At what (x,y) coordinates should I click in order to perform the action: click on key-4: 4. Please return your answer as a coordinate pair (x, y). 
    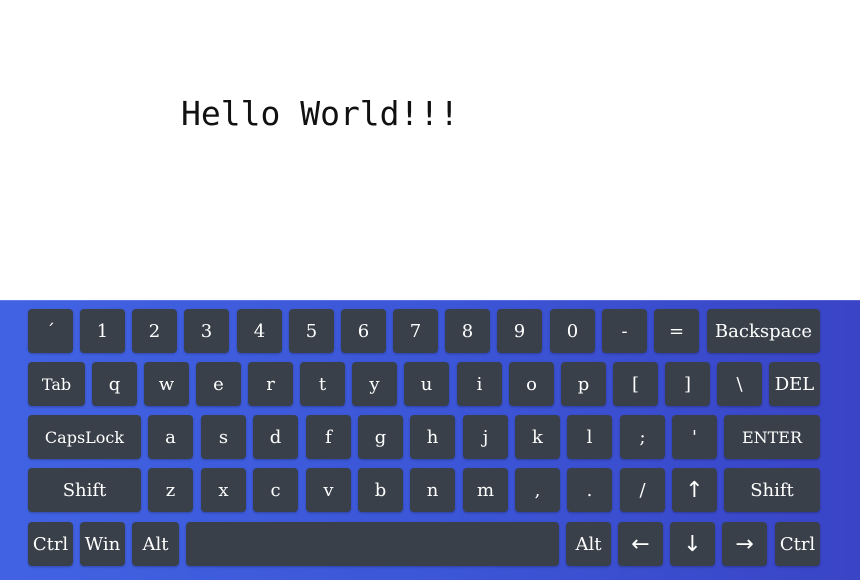
    Looking at the image, I should click on (259, 331).